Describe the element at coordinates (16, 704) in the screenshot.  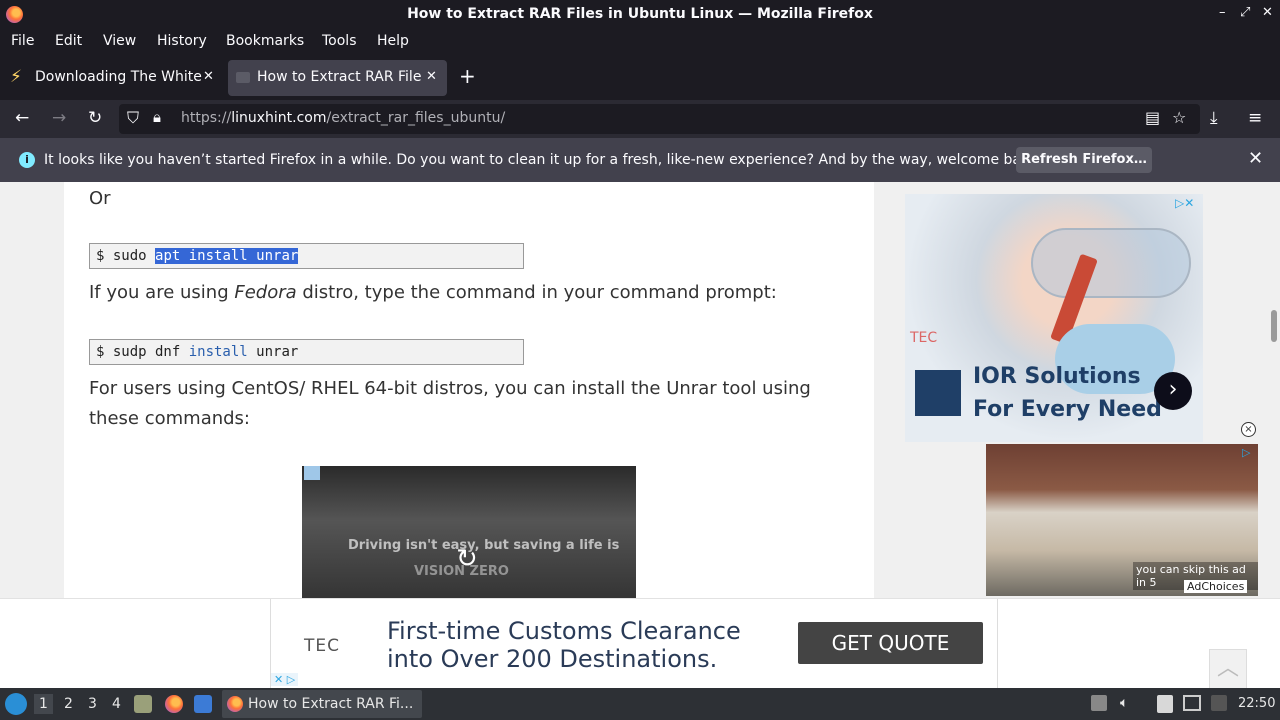
I see `start-menu-icon` at that location.